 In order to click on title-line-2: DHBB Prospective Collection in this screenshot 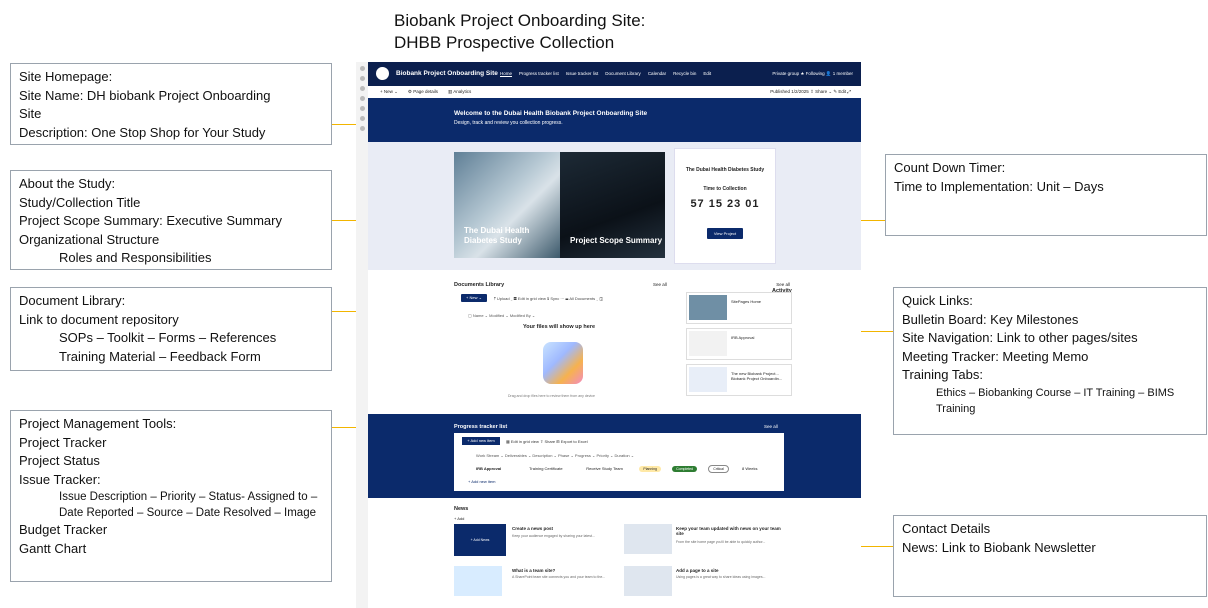, I will do `click(504, 42)`.